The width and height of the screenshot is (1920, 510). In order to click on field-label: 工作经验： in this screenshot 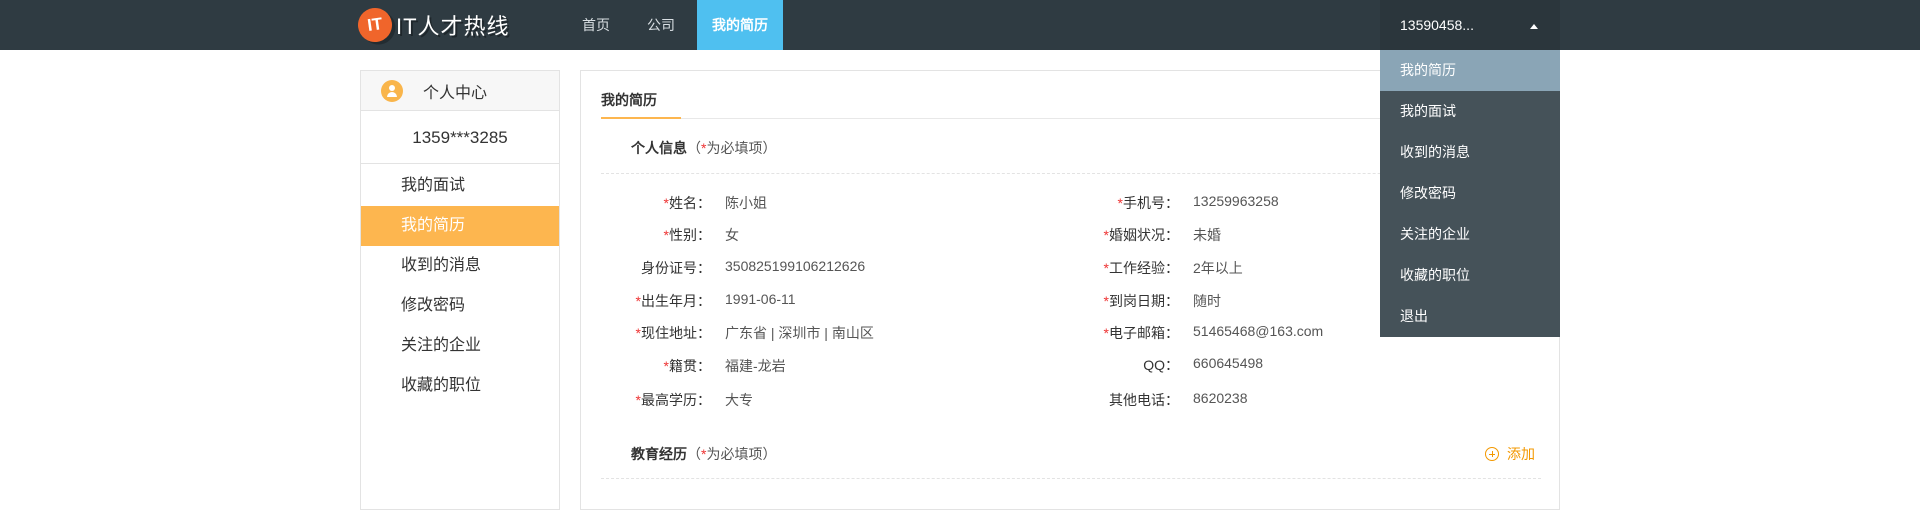, I will do `click(1144, 268)`.